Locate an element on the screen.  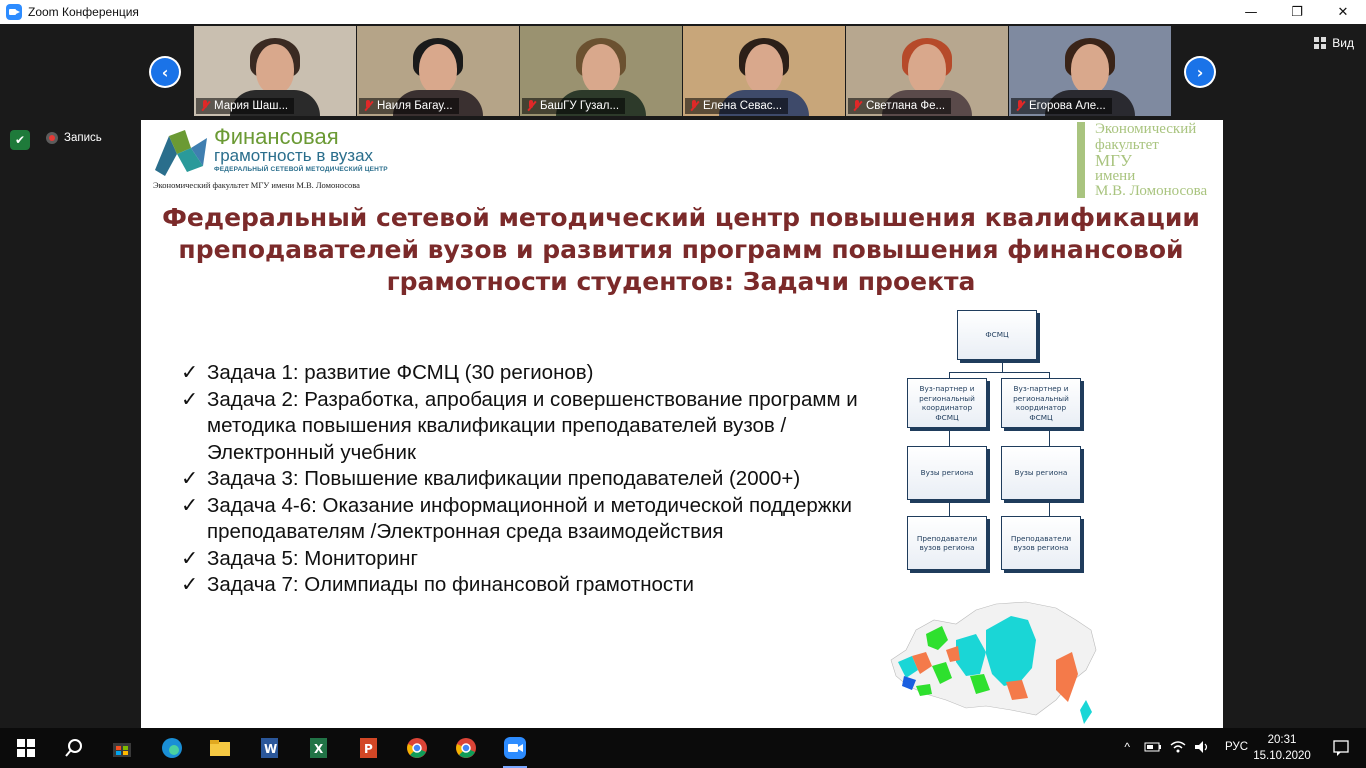
edge-icon is located at coordinates (172, 748).